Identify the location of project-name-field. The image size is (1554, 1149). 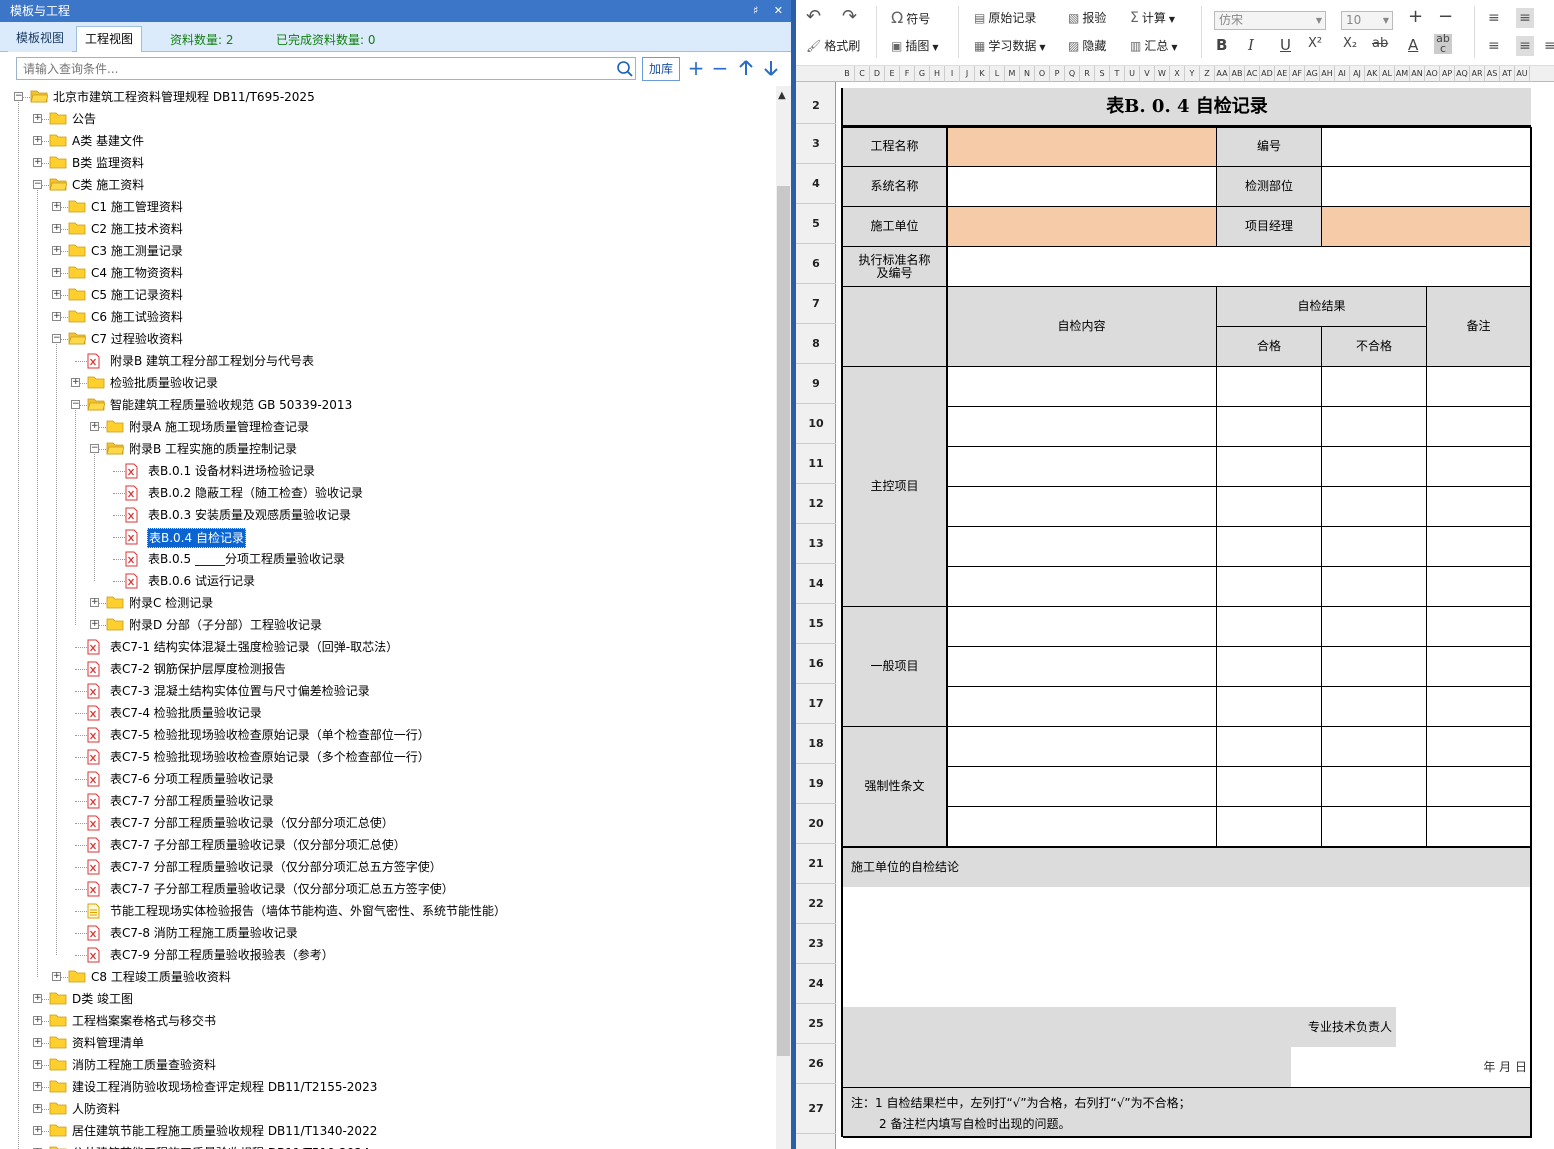
(1082, 147).